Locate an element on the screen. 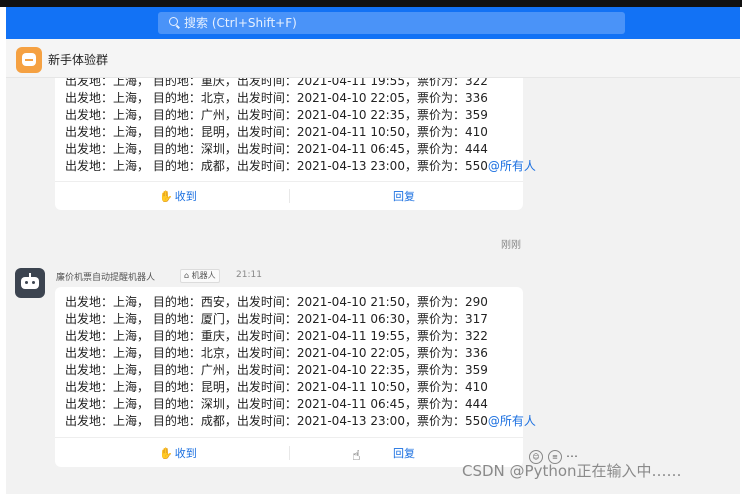 The width and height of the screenshot is (742, 494). bot-tag: ⌂ 机器人 is located at coordinates (200, 276).